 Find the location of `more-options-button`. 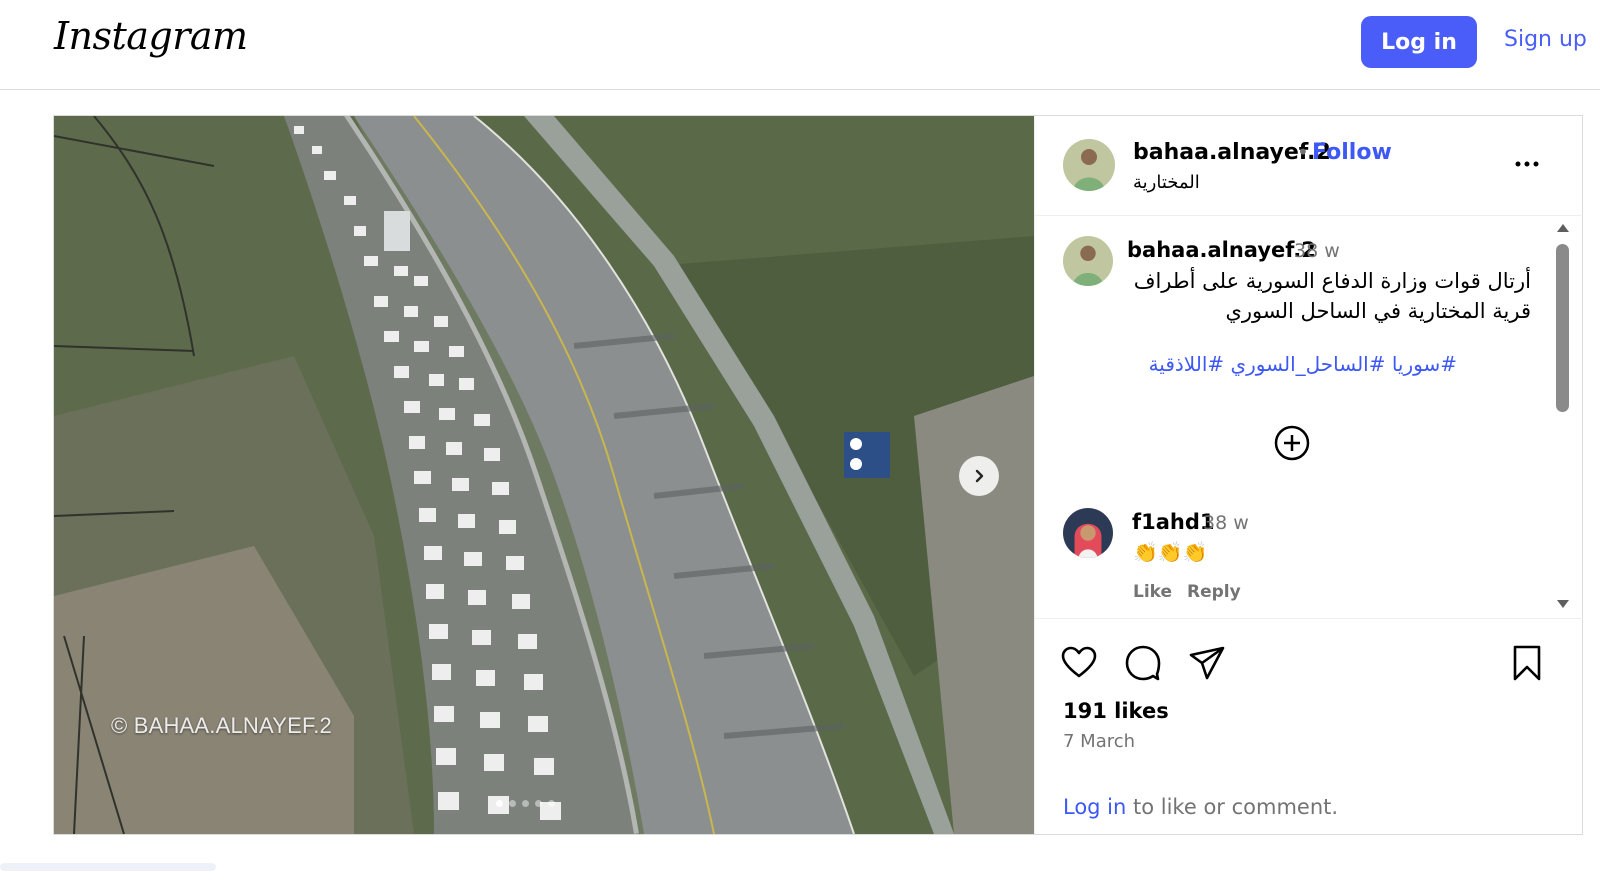

more-options-button is located at coordinates (1527, 164).